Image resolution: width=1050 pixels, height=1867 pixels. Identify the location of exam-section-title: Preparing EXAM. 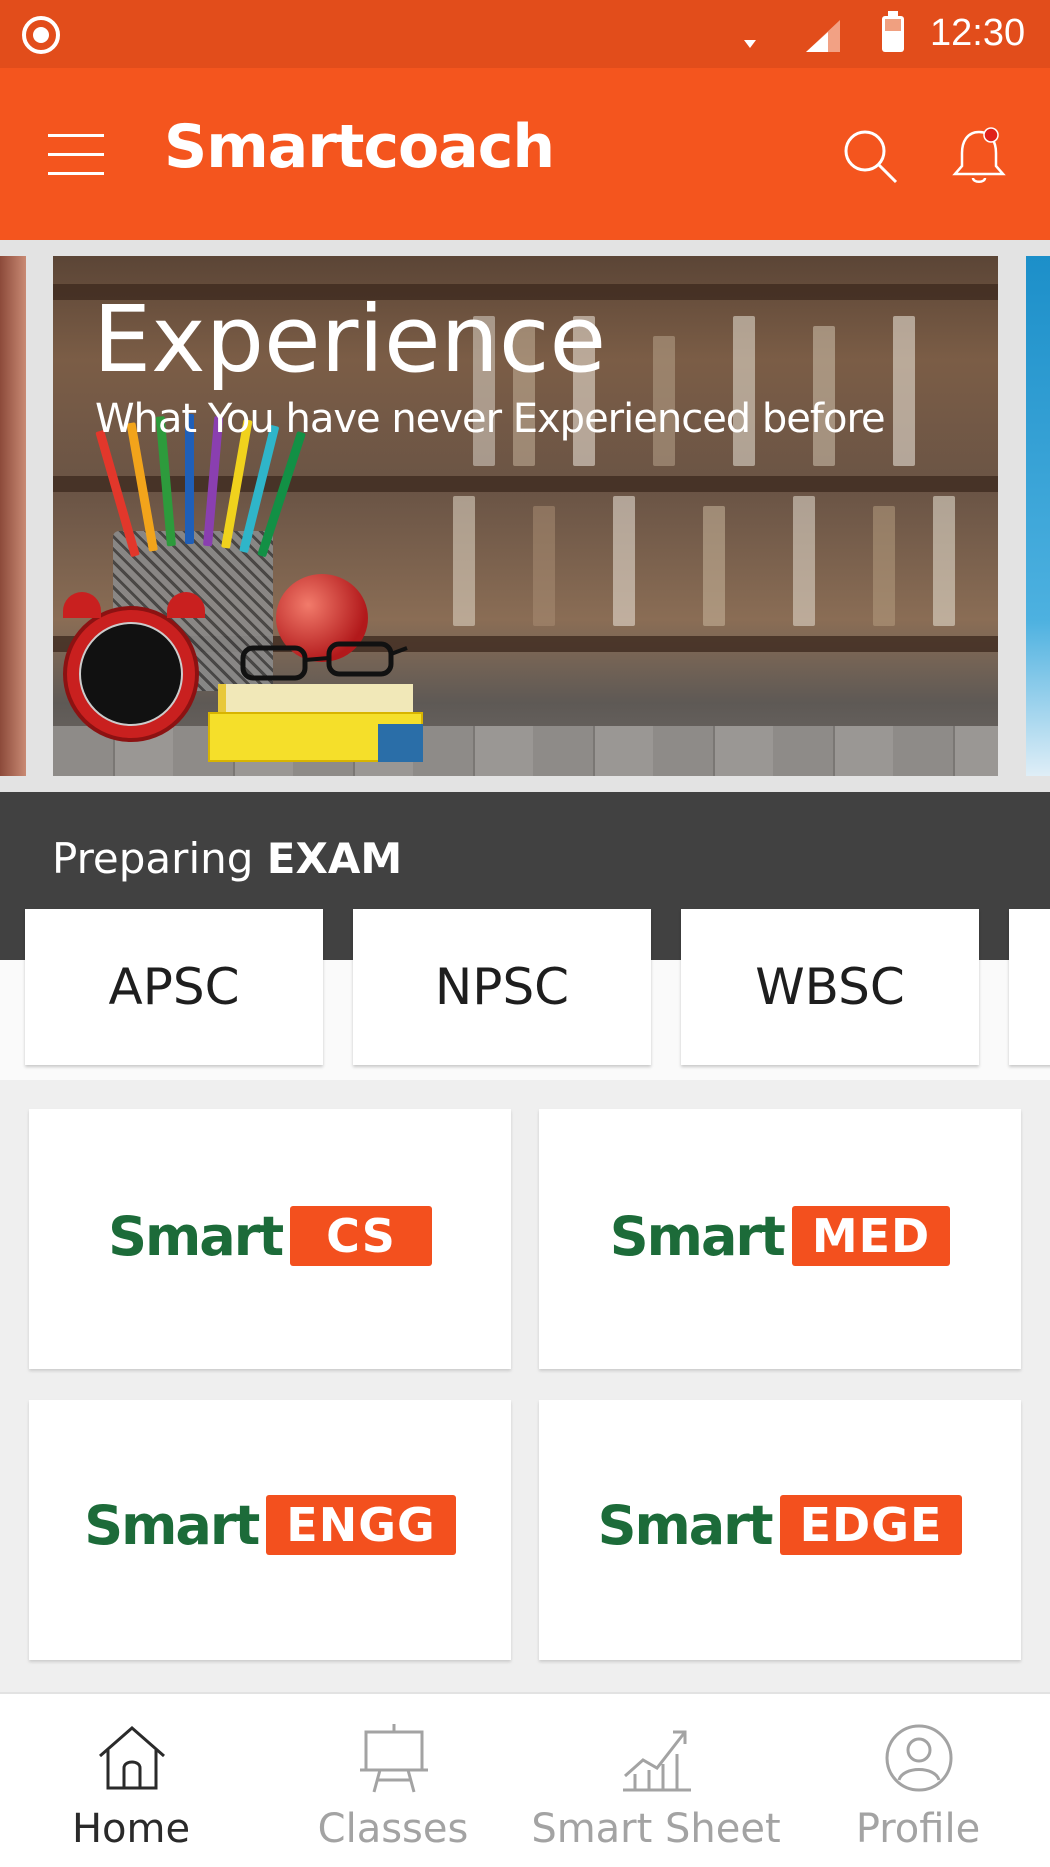
(227, 858).